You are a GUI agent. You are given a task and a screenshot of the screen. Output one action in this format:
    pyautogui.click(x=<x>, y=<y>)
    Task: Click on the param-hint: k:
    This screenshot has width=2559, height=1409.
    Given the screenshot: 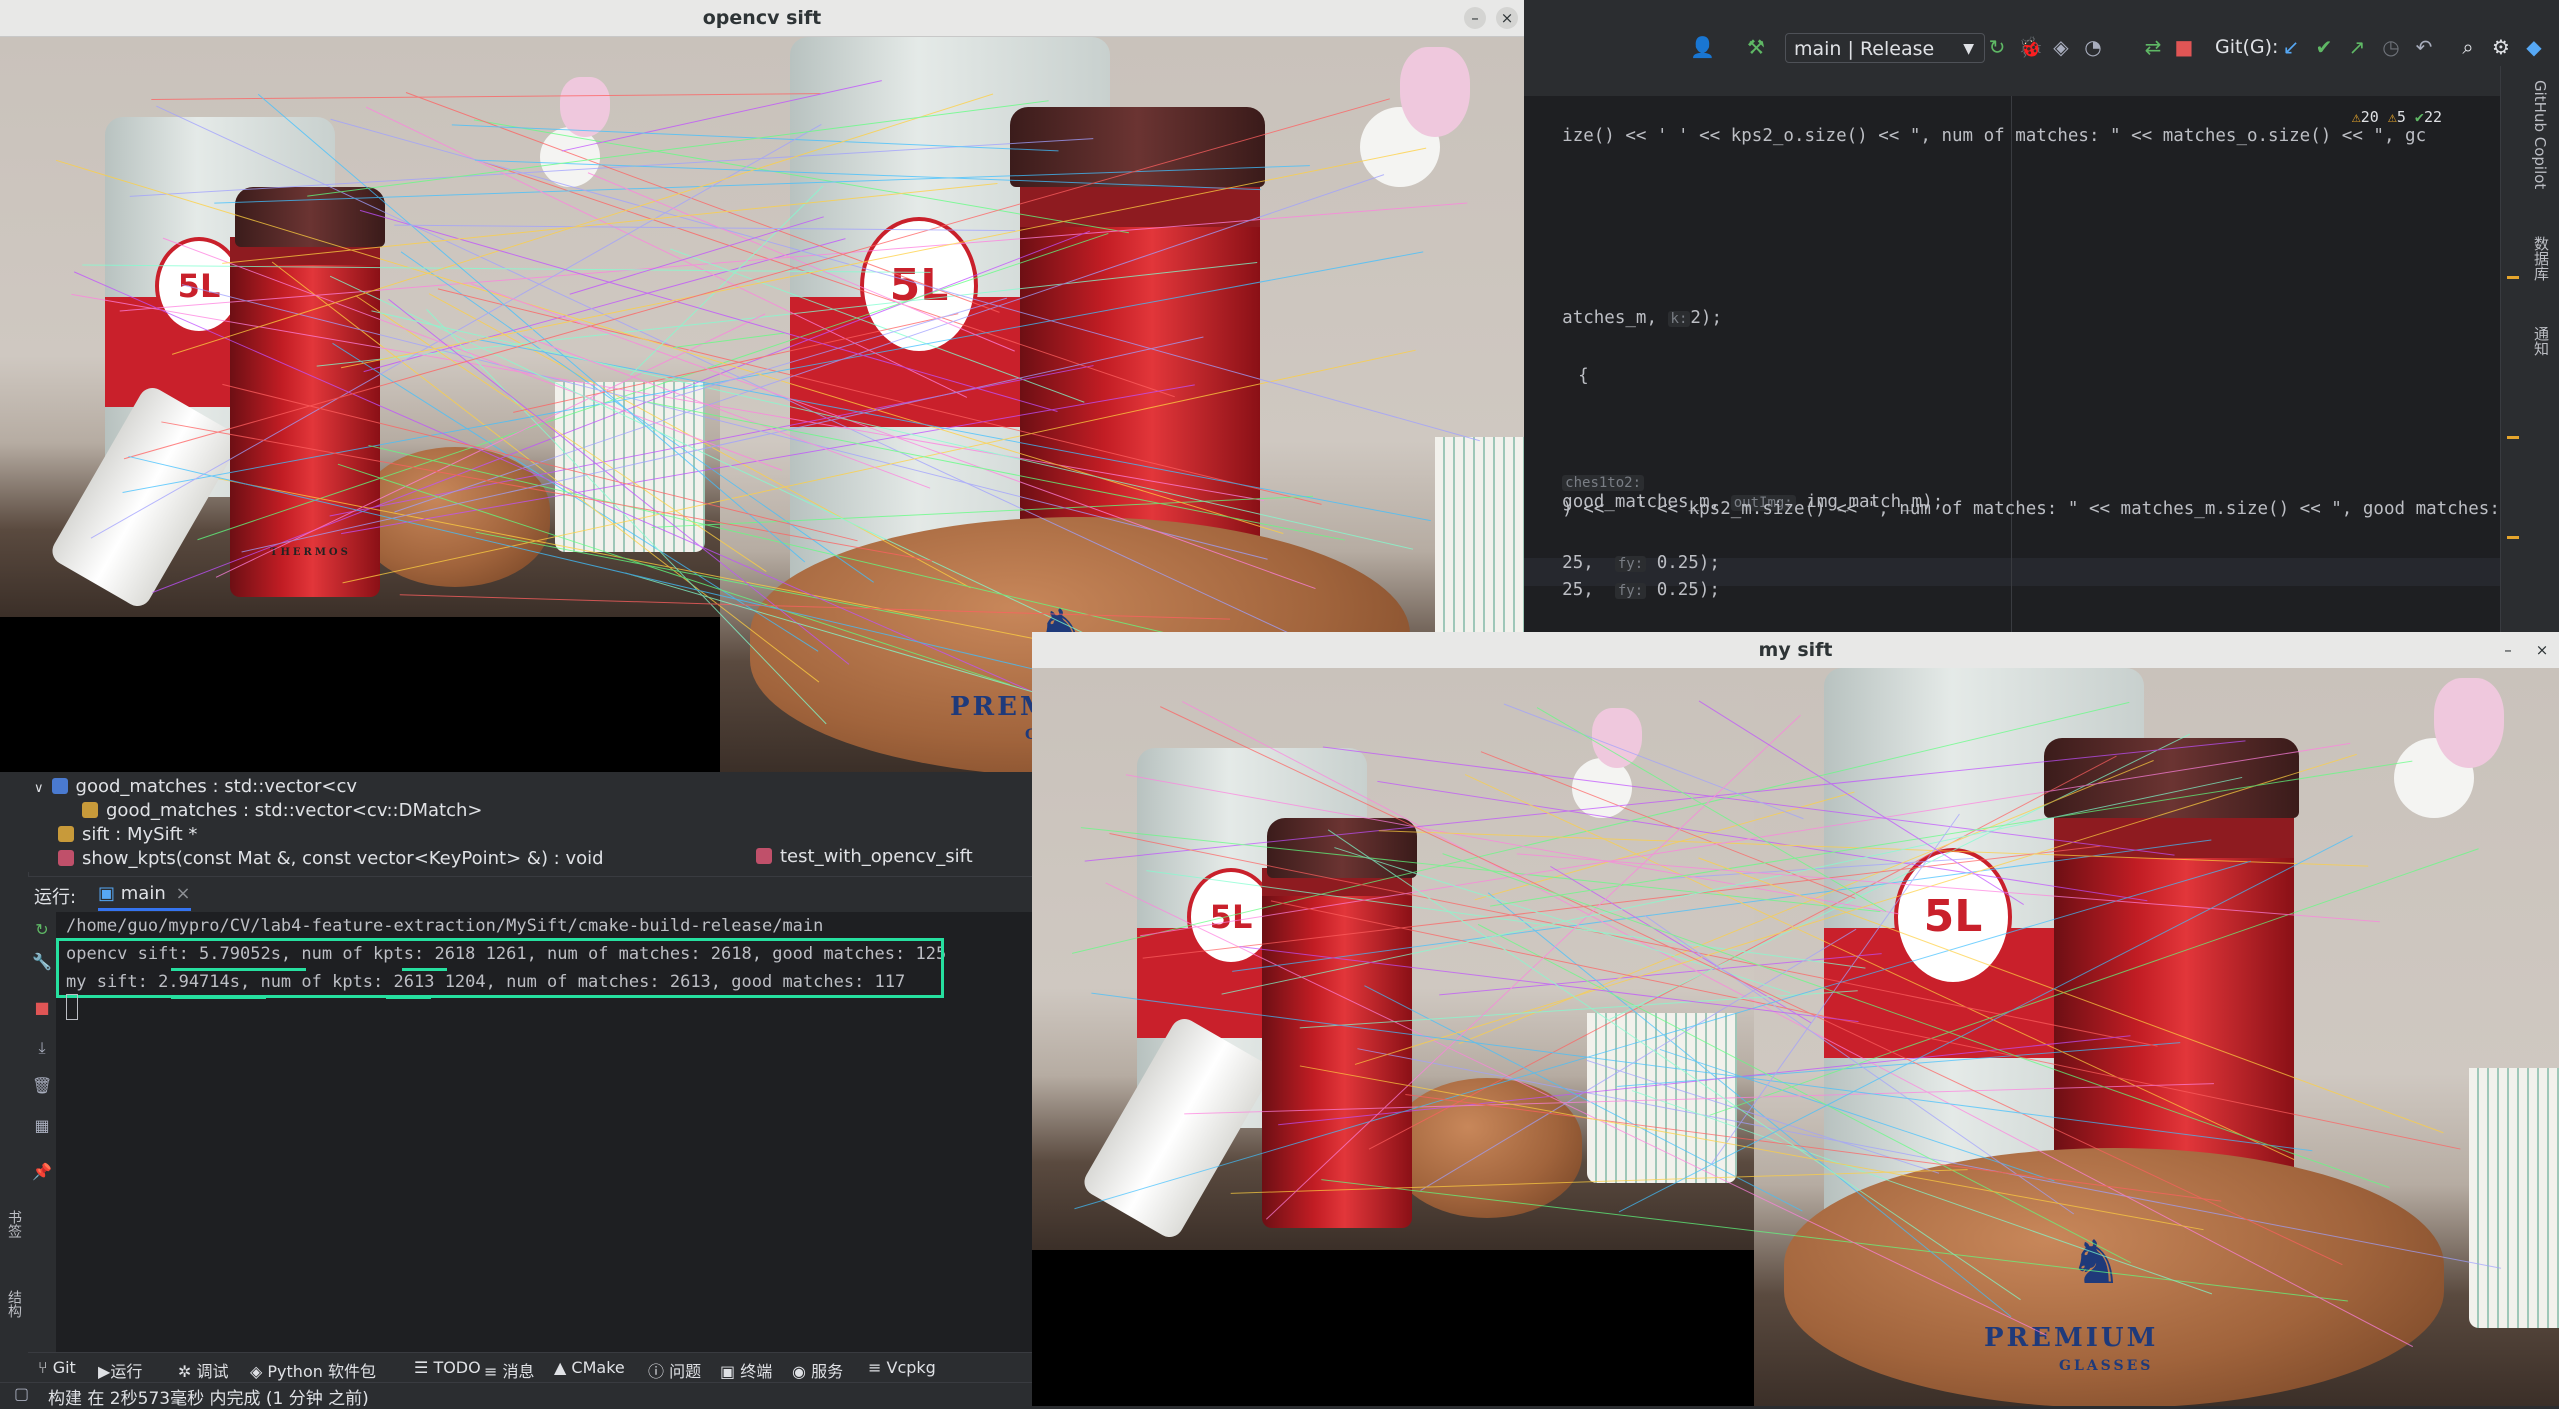 What is the action you would take?
    pyautogui.click(x=1679, y=319)
    